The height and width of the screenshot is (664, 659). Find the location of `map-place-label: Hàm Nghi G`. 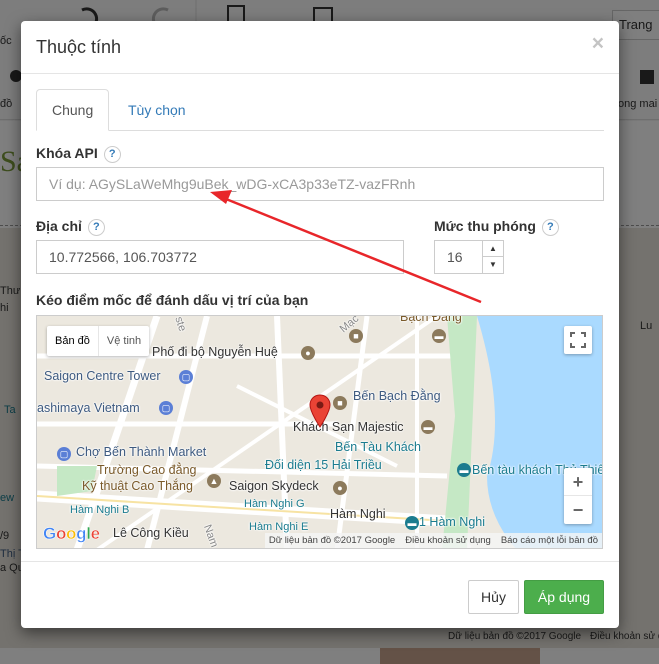

map-place-label: Hàm Nghi G is located at coordinates (274, 504).